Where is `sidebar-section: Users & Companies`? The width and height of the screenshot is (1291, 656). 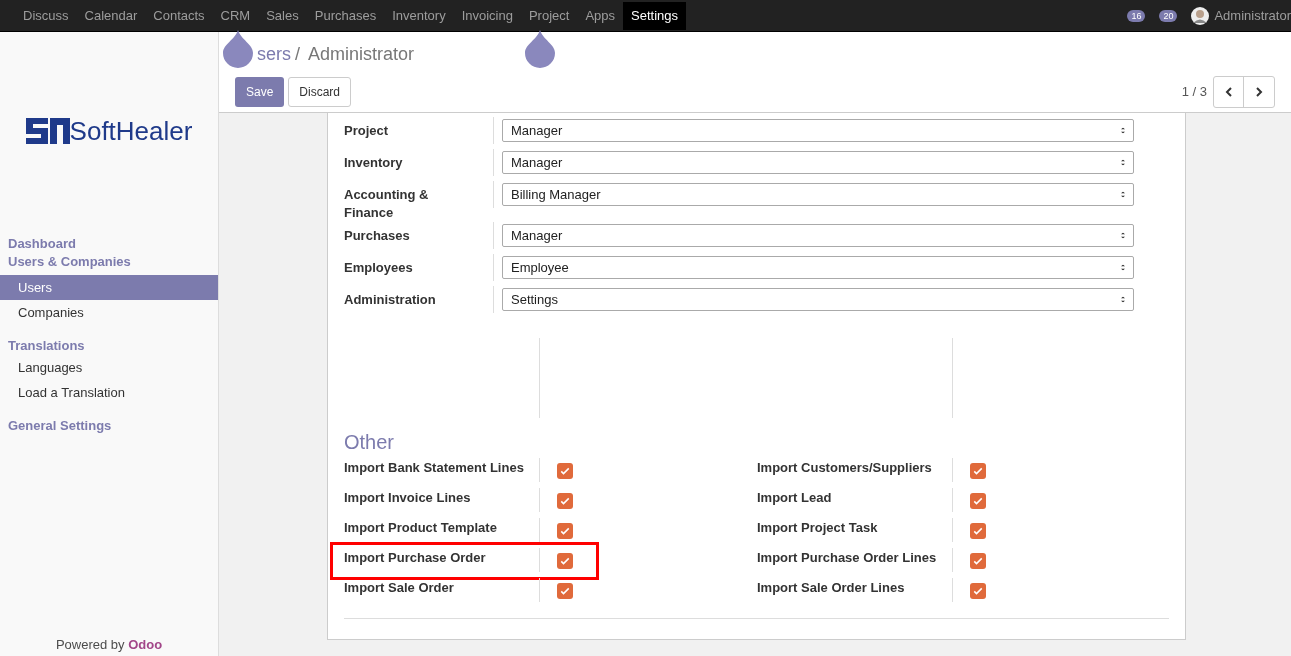 sidebar-section: Users & Companies is located at coordinates (109, 262).